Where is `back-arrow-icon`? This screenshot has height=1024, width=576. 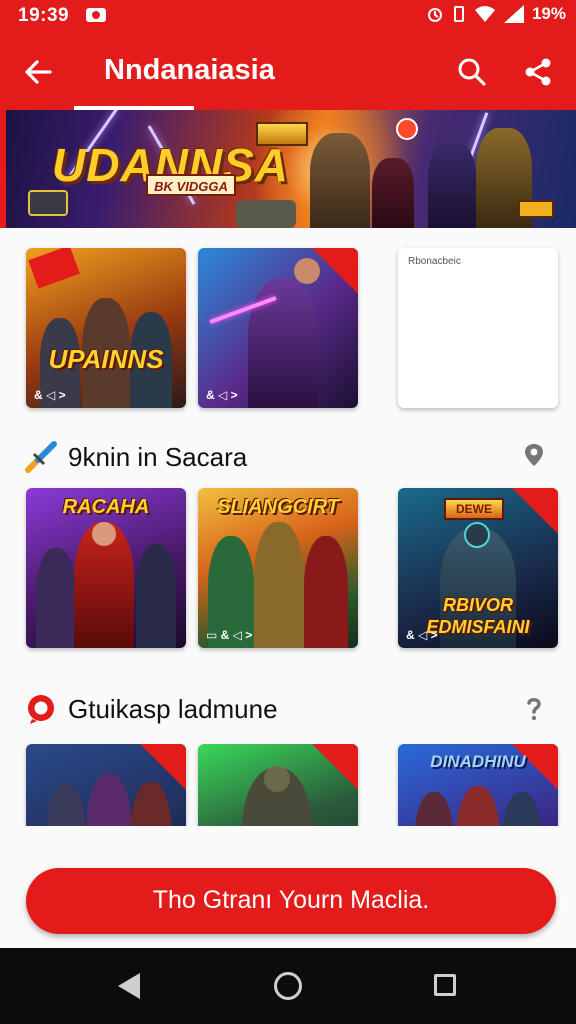 back-arrow-icon is located at coordinates (38, 72).